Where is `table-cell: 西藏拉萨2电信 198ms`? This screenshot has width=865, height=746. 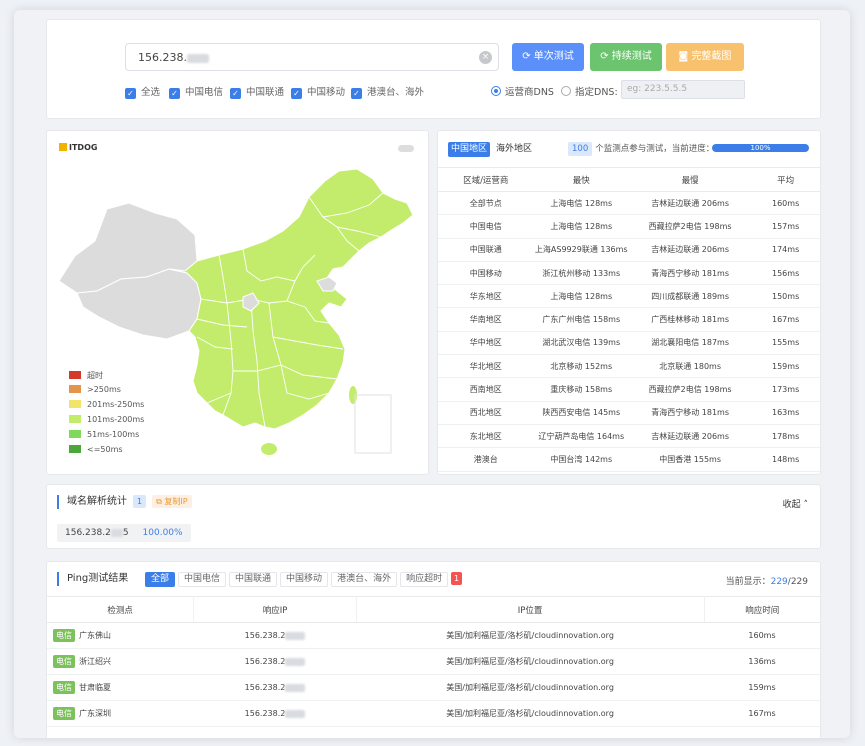 table-cell: 西藏拉萨2电信 198ms is located at coordinates (690, 226).